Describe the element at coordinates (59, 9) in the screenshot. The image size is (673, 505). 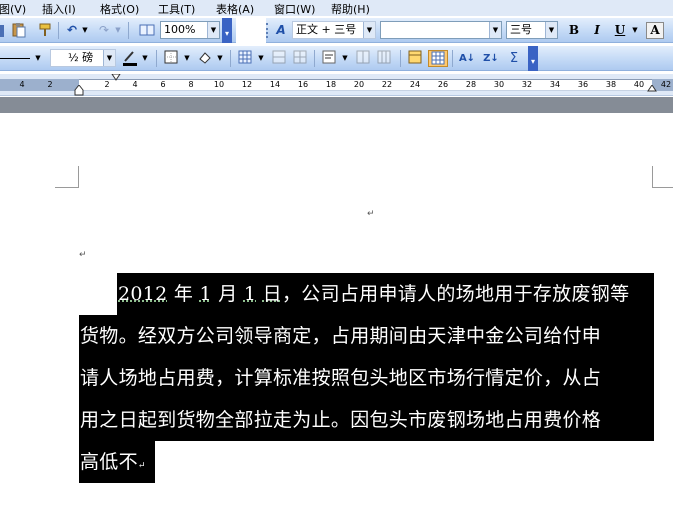
I see `menu-insert: 插入(I)` at that location.